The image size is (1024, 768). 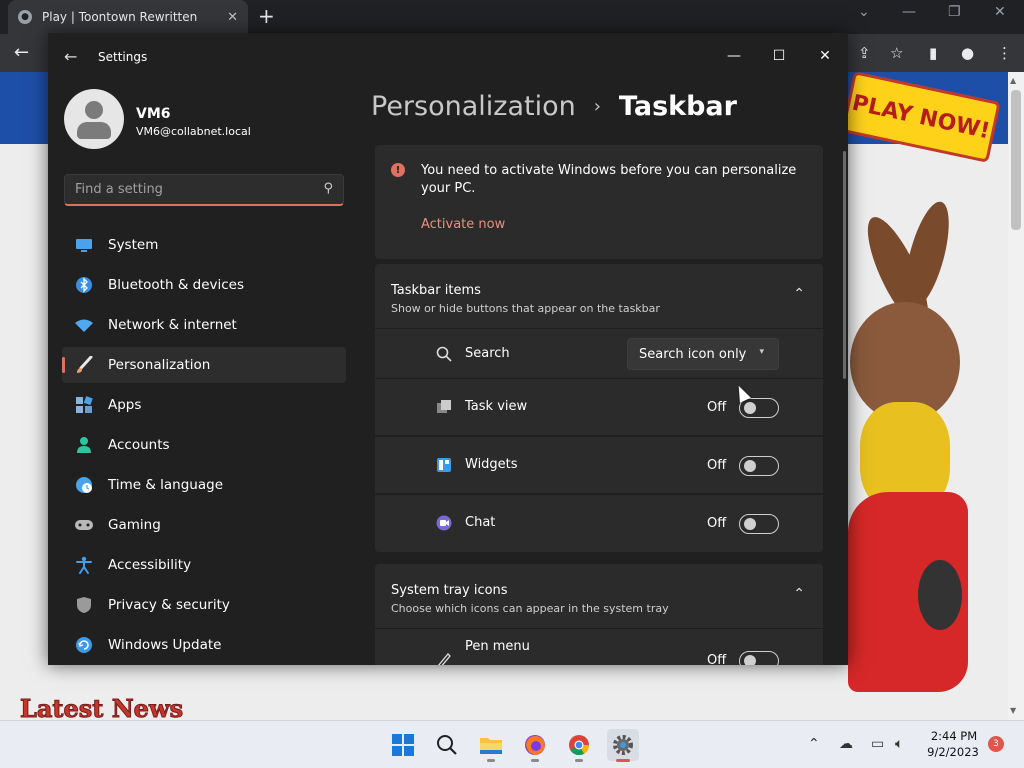 What do you see at coordinates (846, 744) in the screenshot?
I see `cloud-offline-icon: ☁` at bounding box center [846, 744].